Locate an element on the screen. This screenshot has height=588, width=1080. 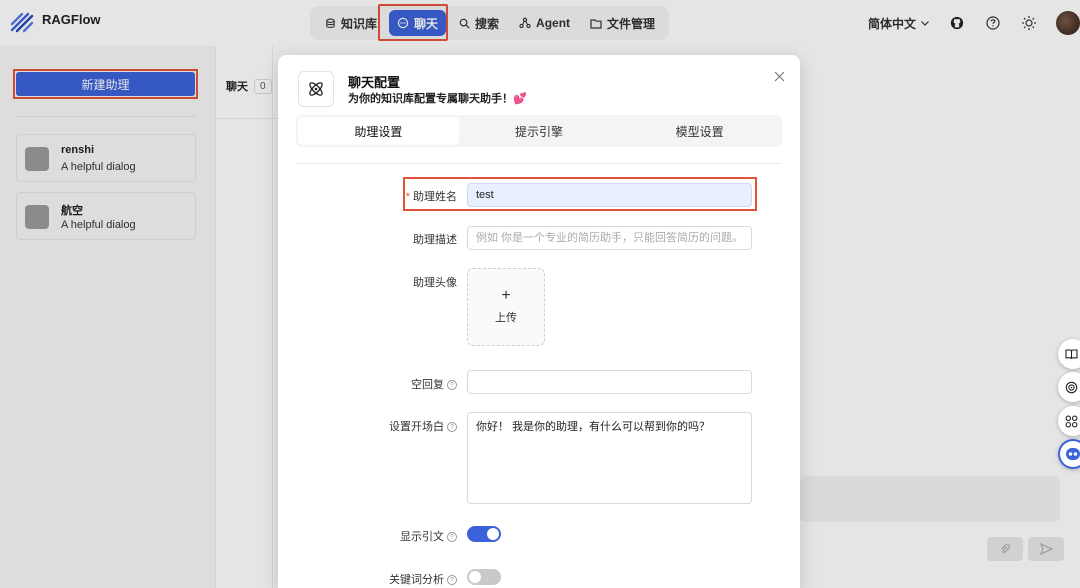
upload-label: 上传 is located at coordinates (506, 318).